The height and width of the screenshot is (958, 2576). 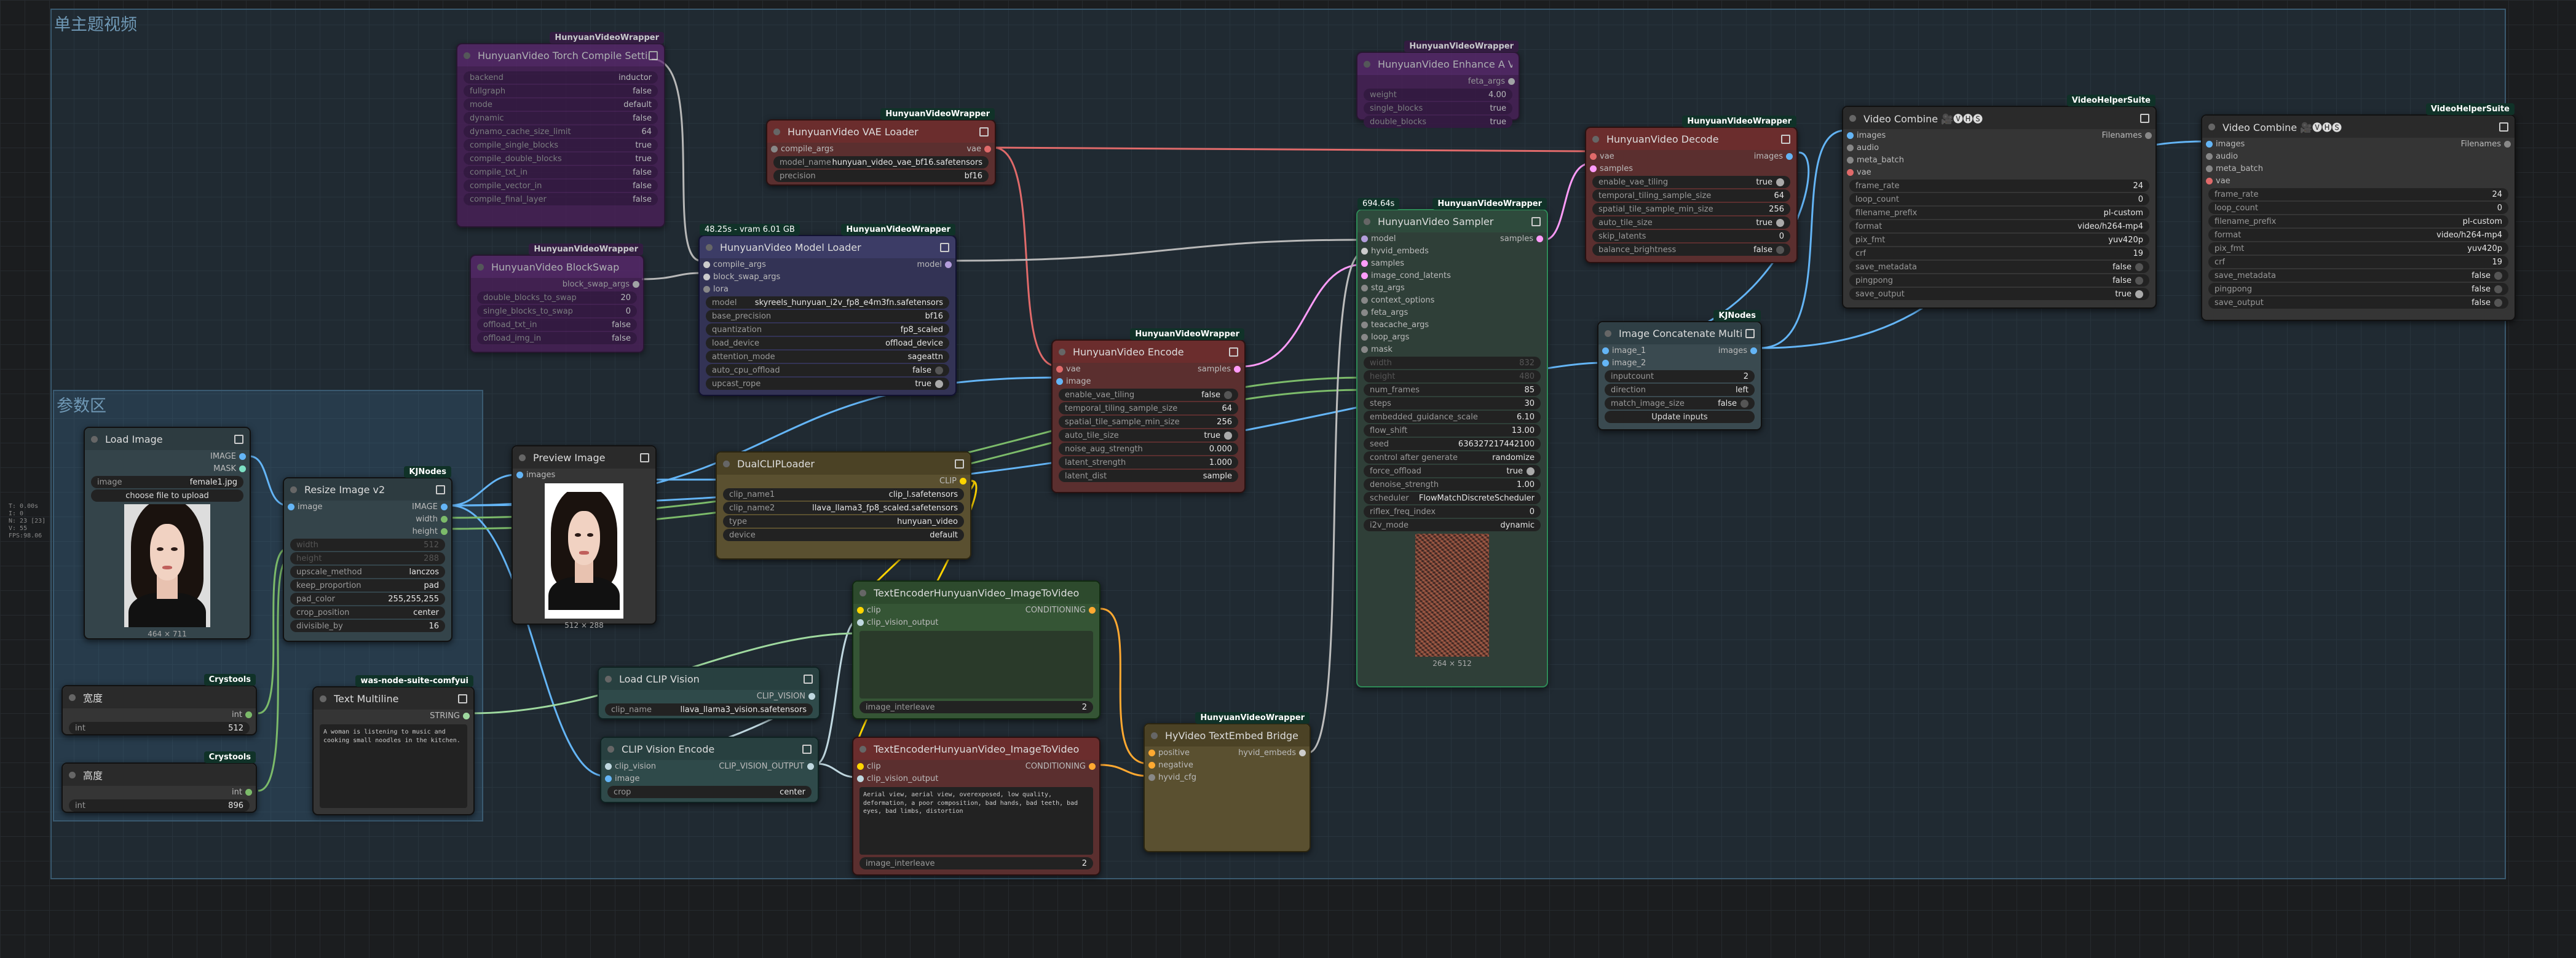 I want to click on input-clip-vision-output: clip_vision_output, so click(x=939, y=778).